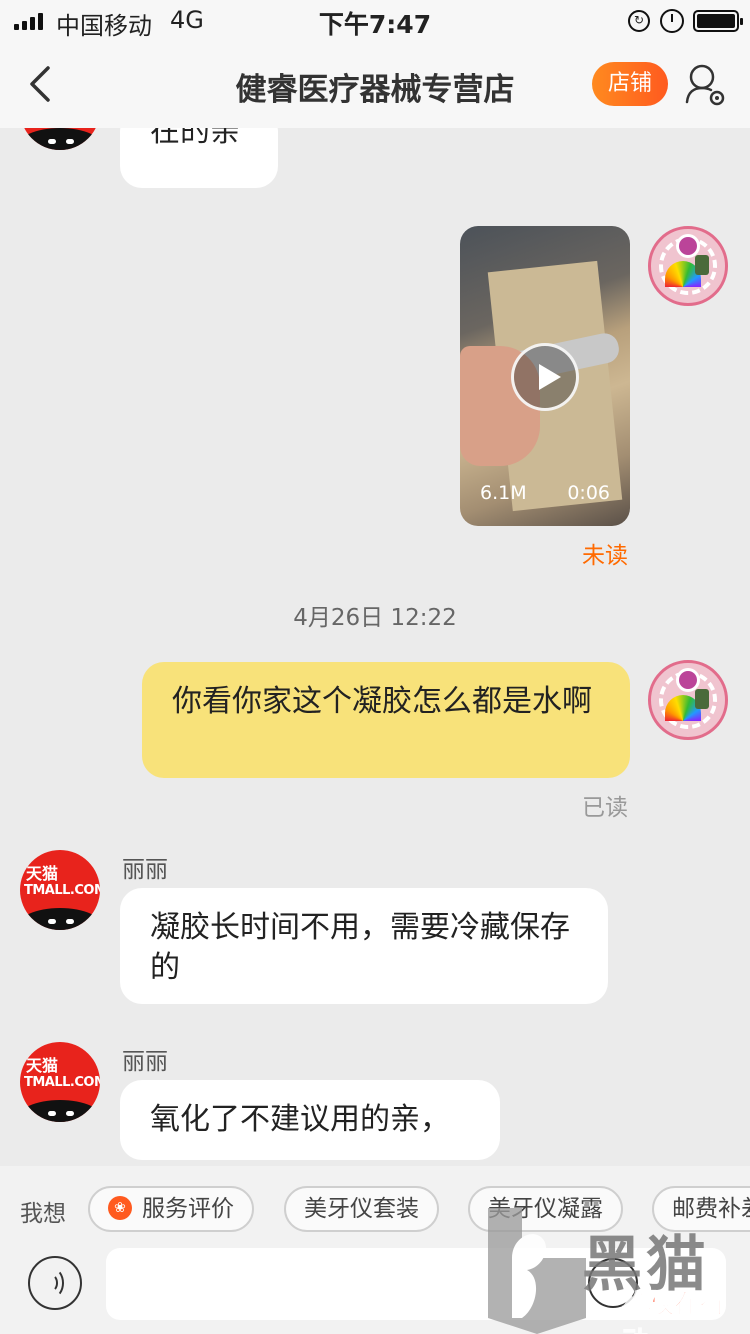 This screenshot has height=1334, width=750. What do you see at coordinates (386, 720) in the screenshot?
I see `message-bubble-mine: 你看你家这个凝胶怎么都是水啊` at bounding box center [386, 720].